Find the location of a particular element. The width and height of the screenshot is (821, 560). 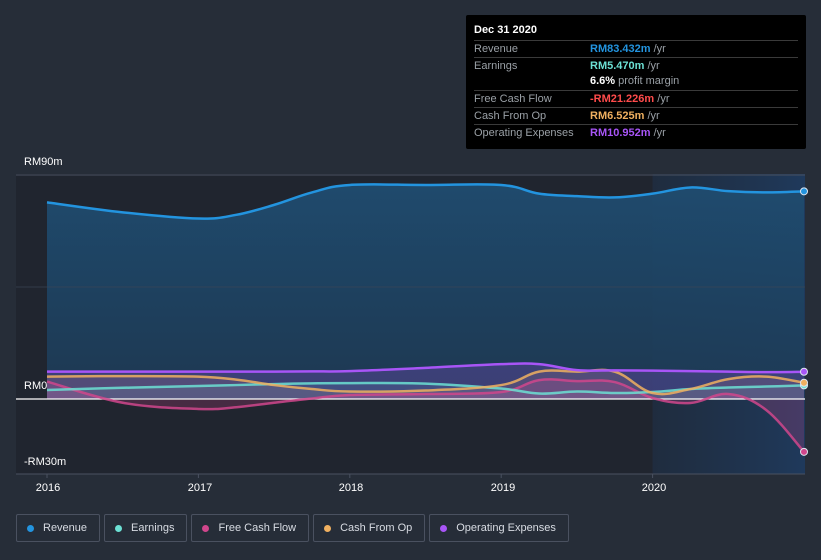

legend-item-earnings: Earnings is located at coordinates (146, 528).